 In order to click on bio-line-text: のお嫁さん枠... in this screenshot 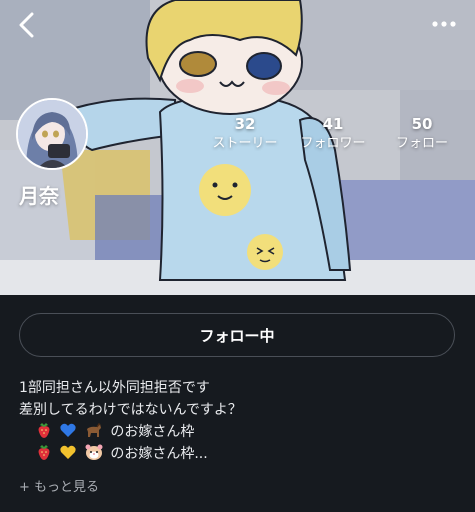, I will do `click(159, 454)`.